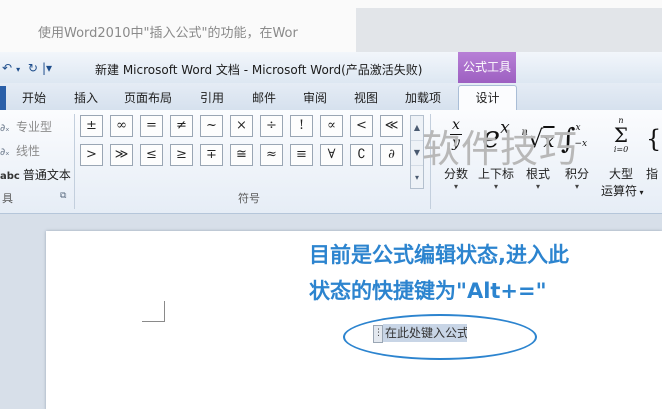 The image size is (662, 409). Describe the element at coordinates (86, 97) in the screenshot. I see `tab-insert: 插入` at that location.